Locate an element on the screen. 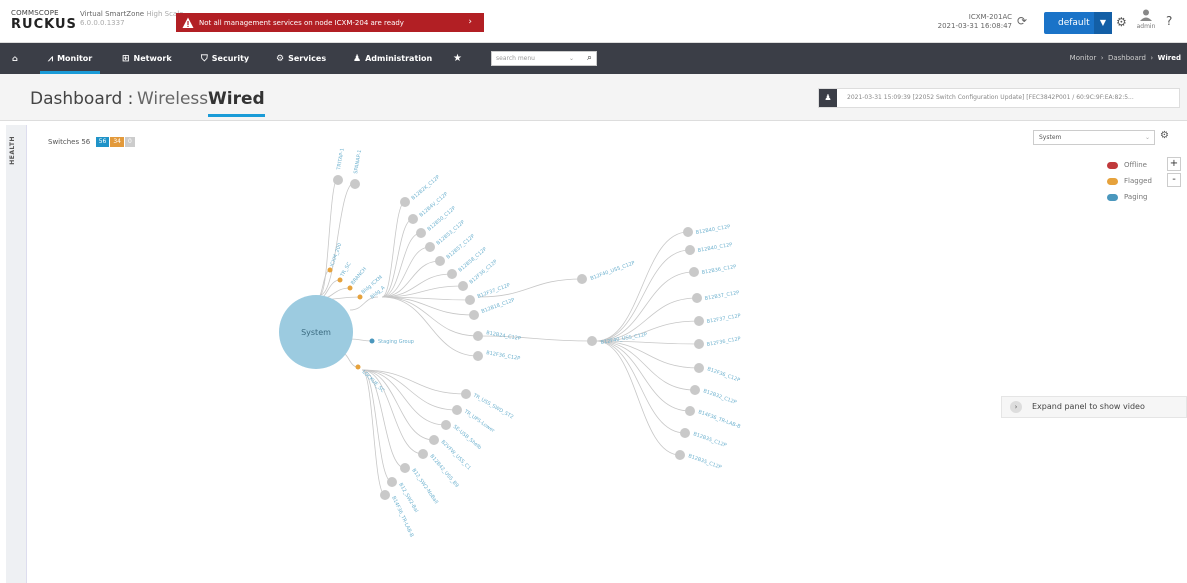 This screenshot has width=1187, height=583. switch-label: B12B36_C12P is located at coordinates (718, 270).